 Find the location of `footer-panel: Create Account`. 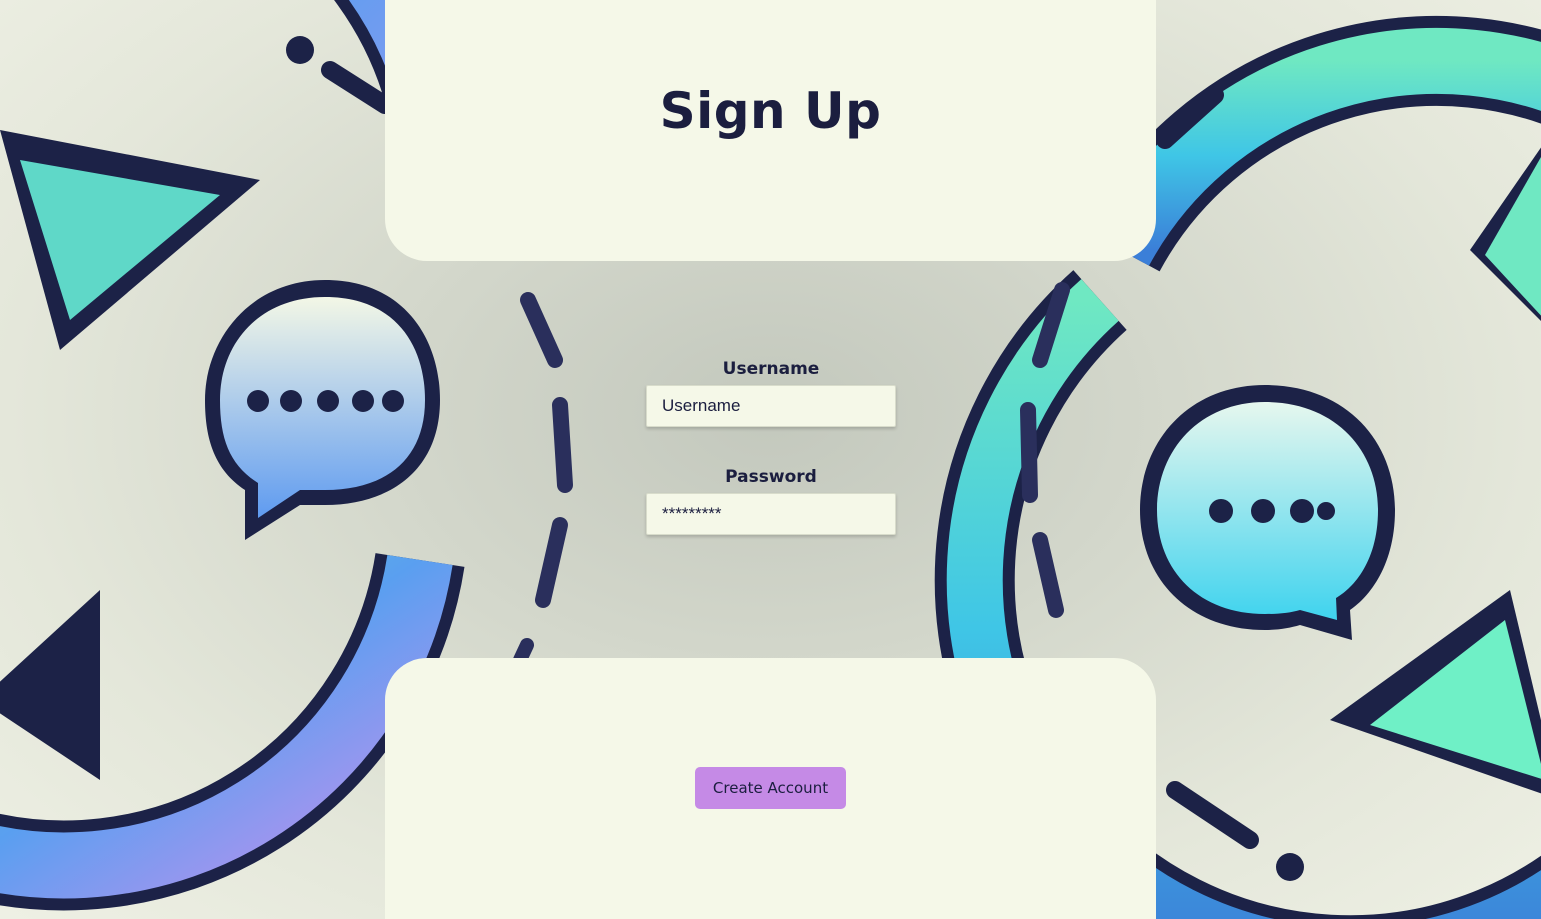

footer-panel: Create Account is located at coordinates (770, 788).